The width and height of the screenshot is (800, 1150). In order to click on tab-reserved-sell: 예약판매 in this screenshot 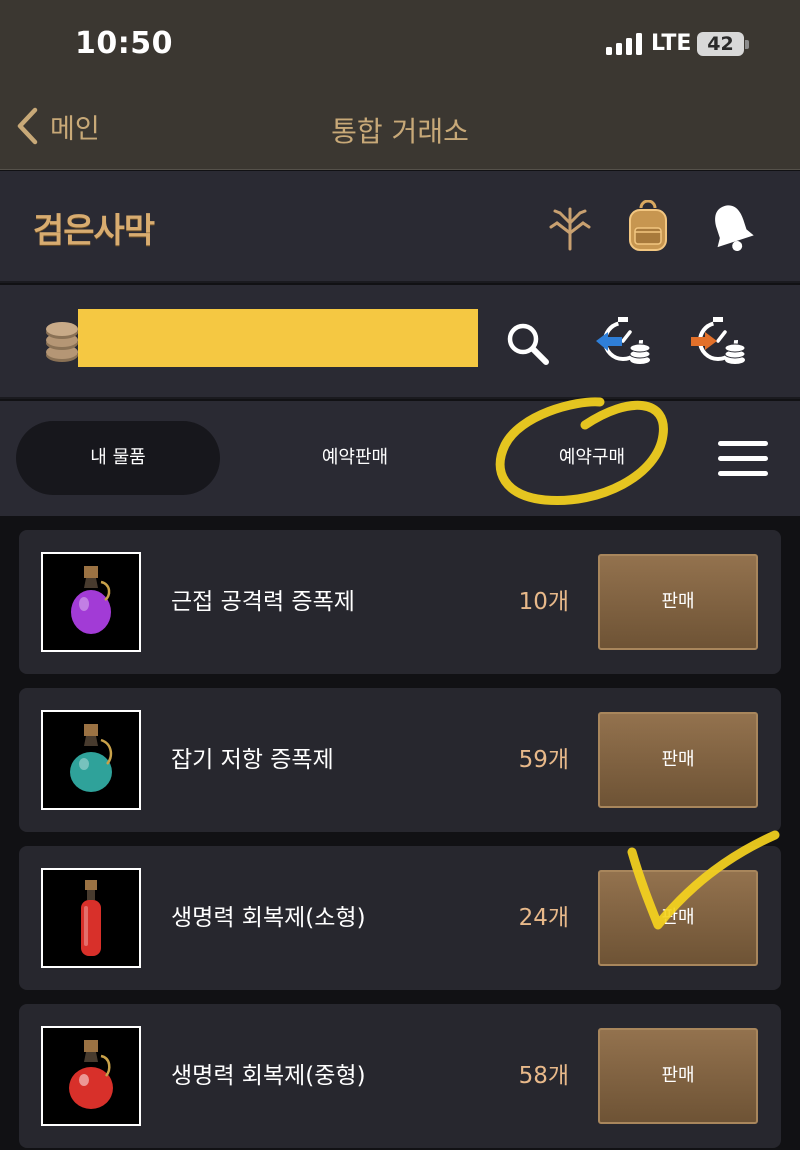, I will do `click(355, 458)`.